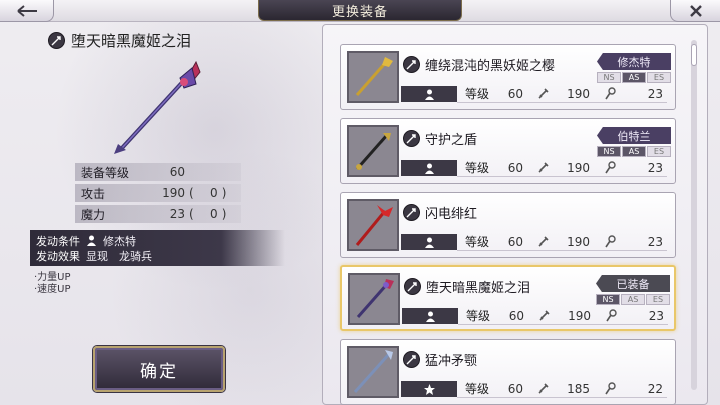 This screenshot has height=405, width=720. Describe the element at coordinates (478, 288) in the screenshot. I see `item-name: 堕天暗黑魔姬之泪` at that location.